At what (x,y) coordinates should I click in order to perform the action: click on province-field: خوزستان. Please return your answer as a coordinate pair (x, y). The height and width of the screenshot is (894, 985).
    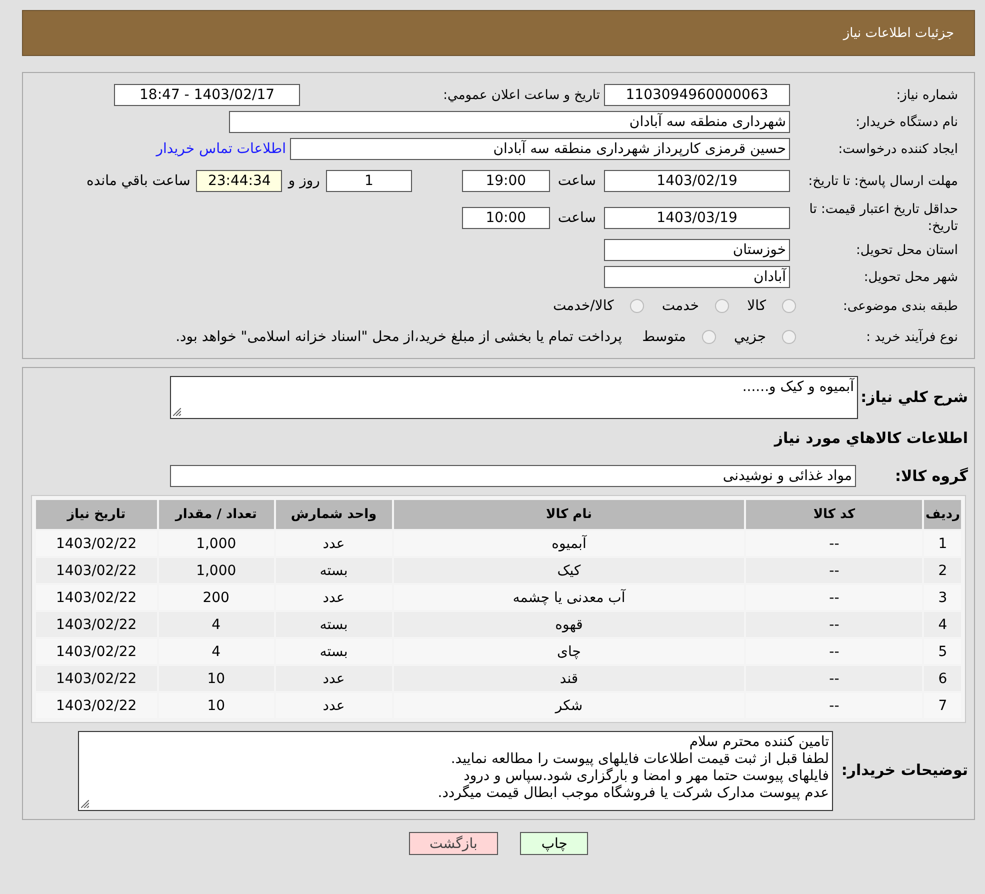
    Looking at the image, I should click on (697, 250).